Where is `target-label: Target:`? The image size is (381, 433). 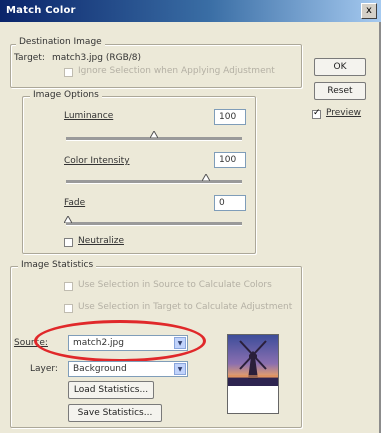
target-label: Target: is located at coordinates (29, 58).